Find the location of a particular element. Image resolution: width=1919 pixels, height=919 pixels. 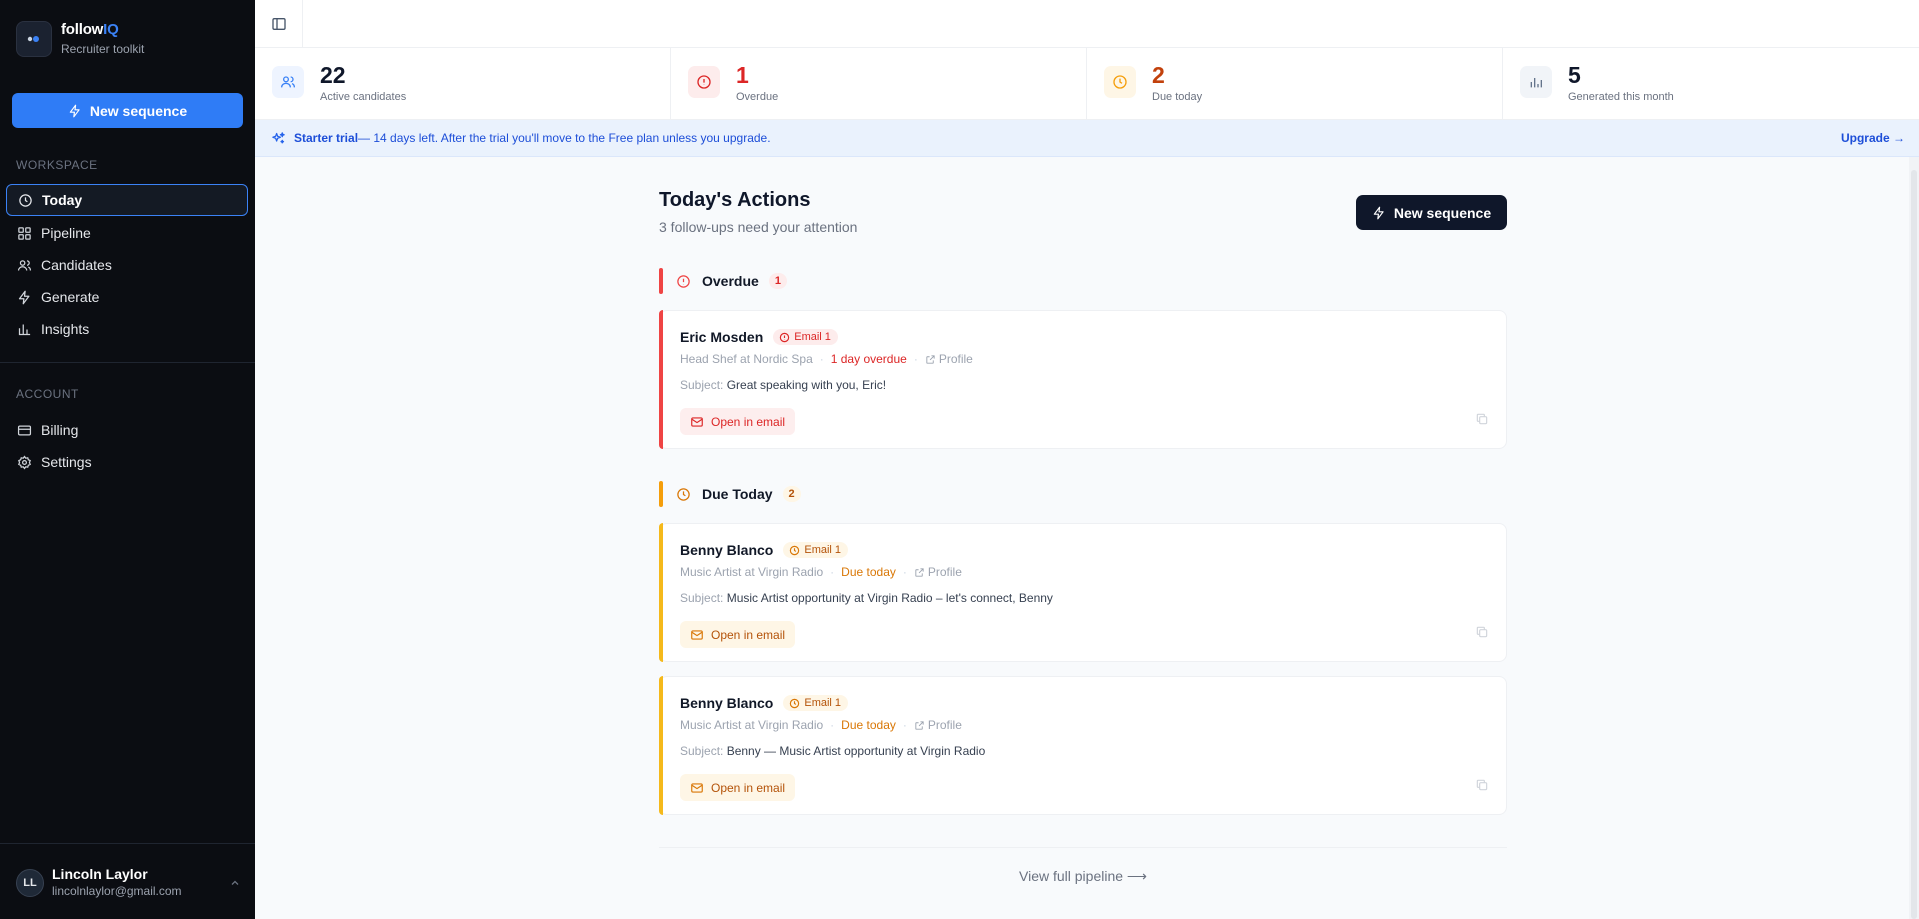

page-title: Today's Actions is located at coordinates (735, 200).